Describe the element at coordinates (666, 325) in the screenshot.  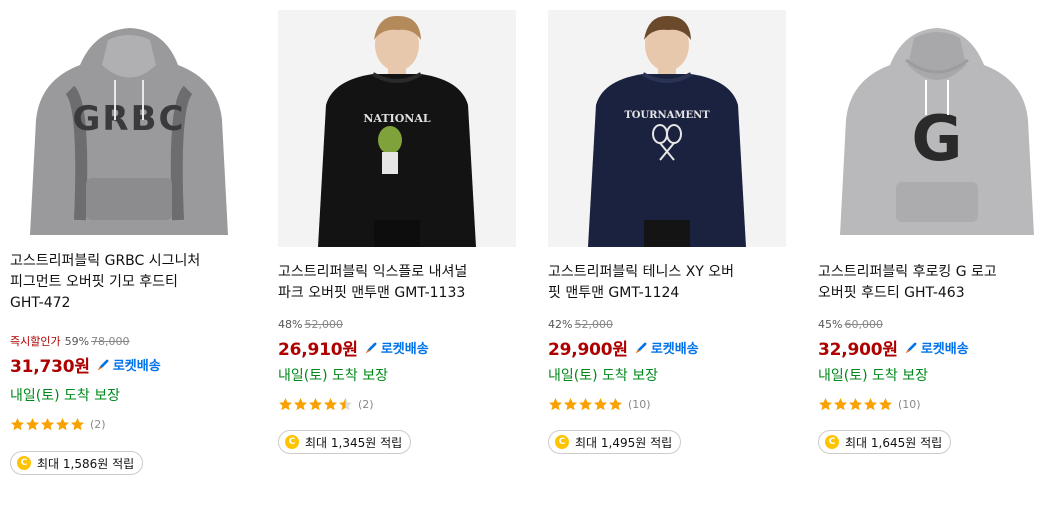
I see `discount-row: 42% 52,000` at that location.